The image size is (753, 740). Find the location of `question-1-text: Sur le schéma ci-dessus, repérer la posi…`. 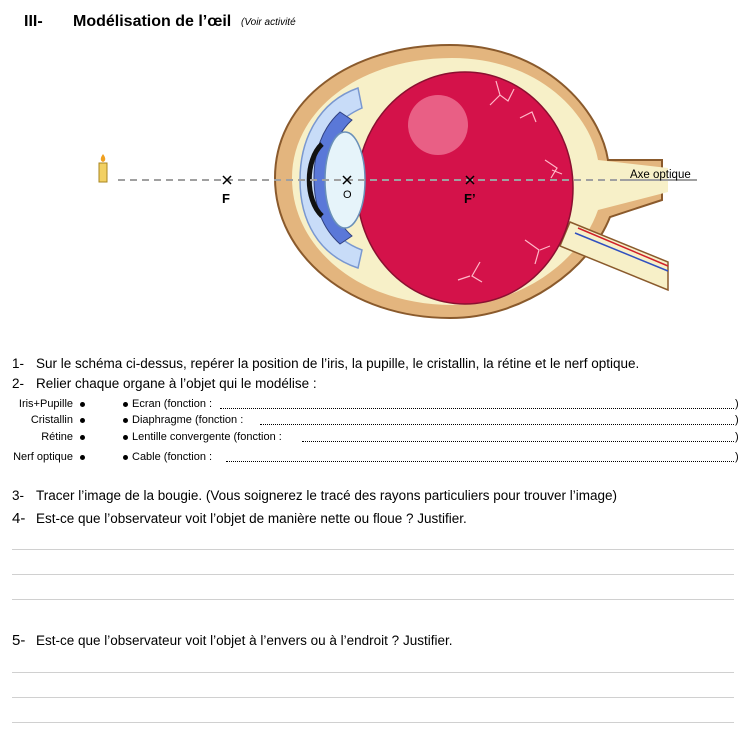

question-1-text: Sur le schéma ci-dessus, repérer la posi… is located at coordinates (338, 363).